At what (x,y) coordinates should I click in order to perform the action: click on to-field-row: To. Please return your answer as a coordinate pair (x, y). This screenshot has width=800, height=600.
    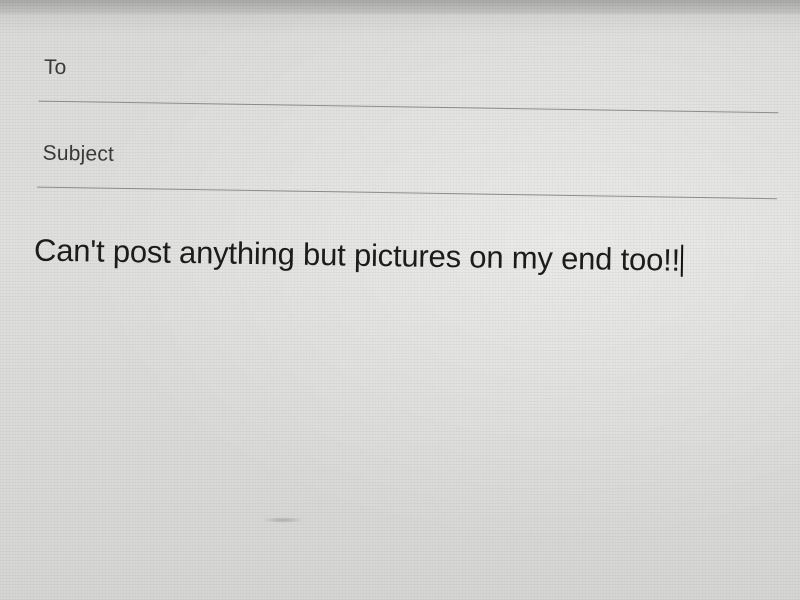
    Looking at the image, I should click on (409, 85).